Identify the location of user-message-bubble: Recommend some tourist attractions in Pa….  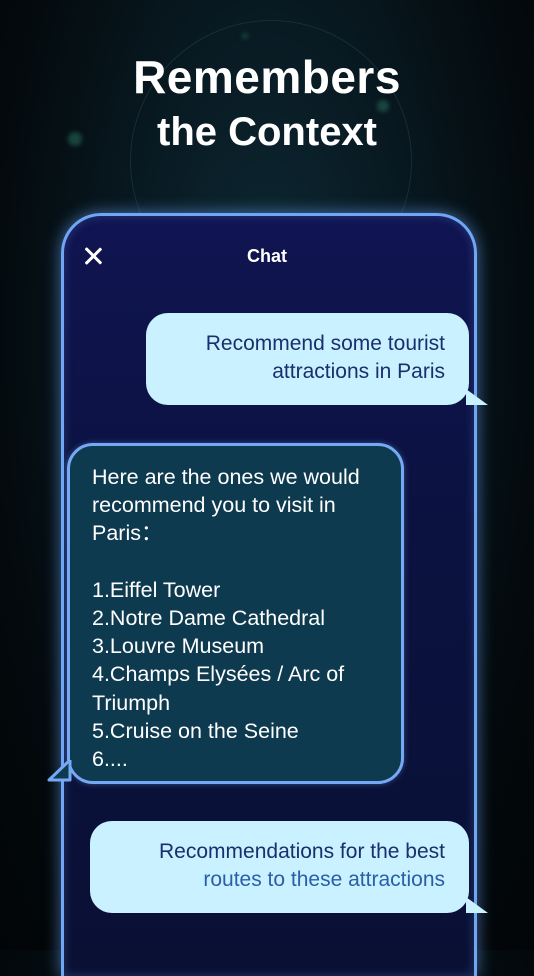
(307, 359).